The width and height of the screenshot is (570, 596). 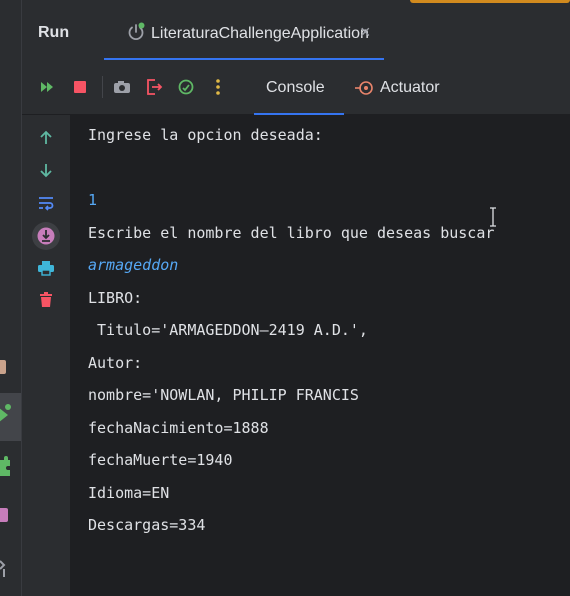 I want to click on console-input-line: 1, so click(x=93, y=200).